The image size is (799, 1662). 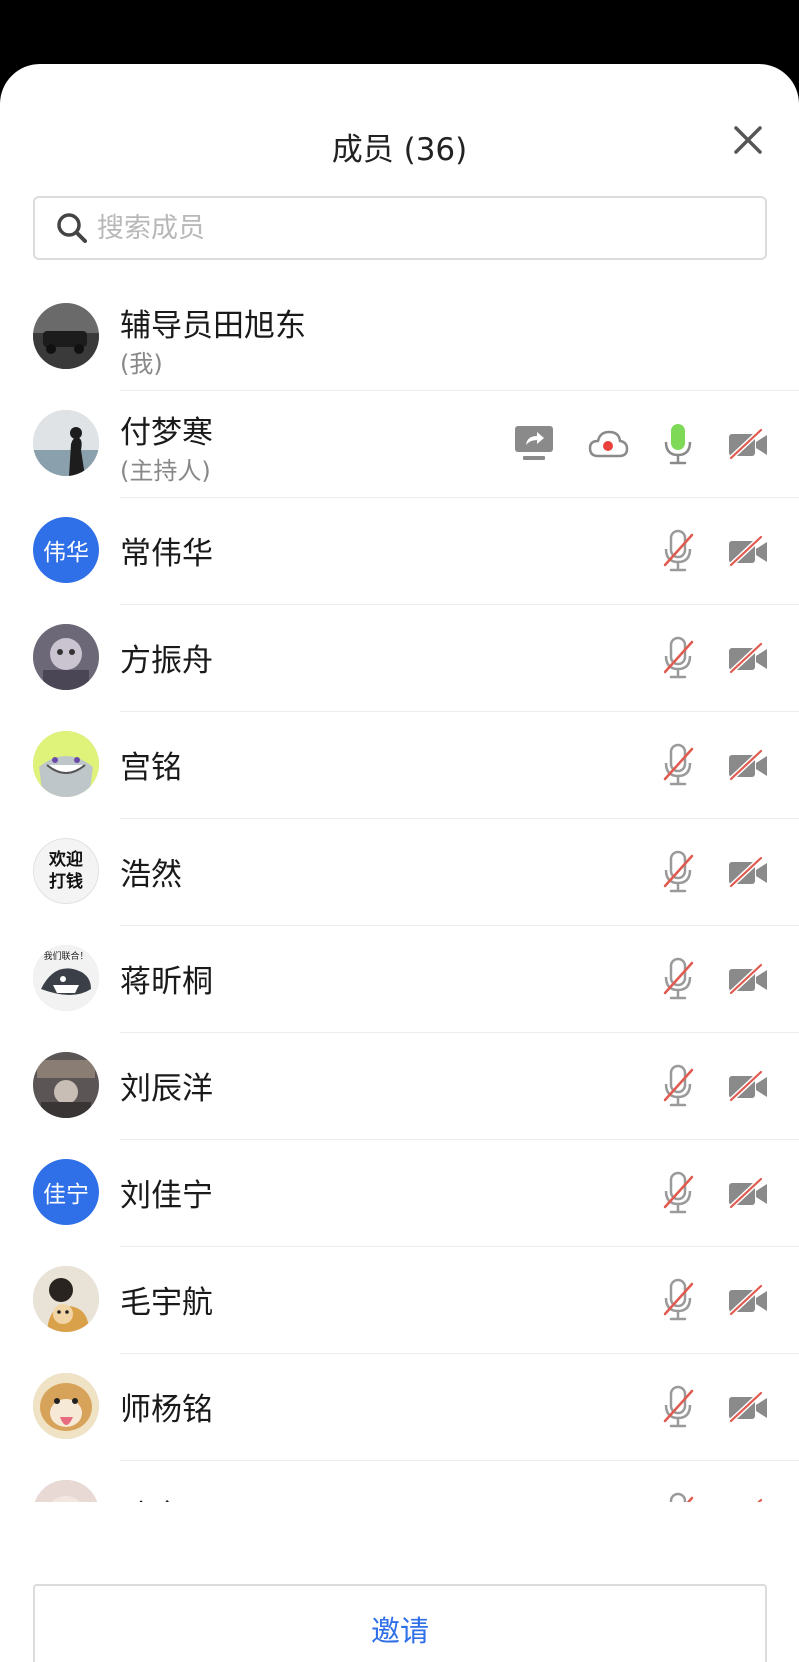 I want to click on search-input, so click(x=397, y=228).